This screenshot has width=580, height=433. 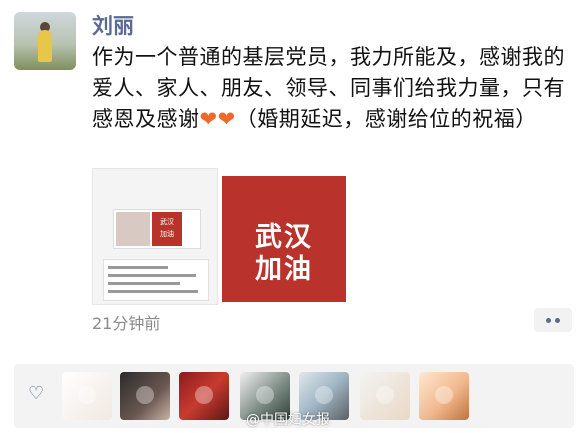 I want to click on post-username: 刘丽, so click(x=113, y=25).